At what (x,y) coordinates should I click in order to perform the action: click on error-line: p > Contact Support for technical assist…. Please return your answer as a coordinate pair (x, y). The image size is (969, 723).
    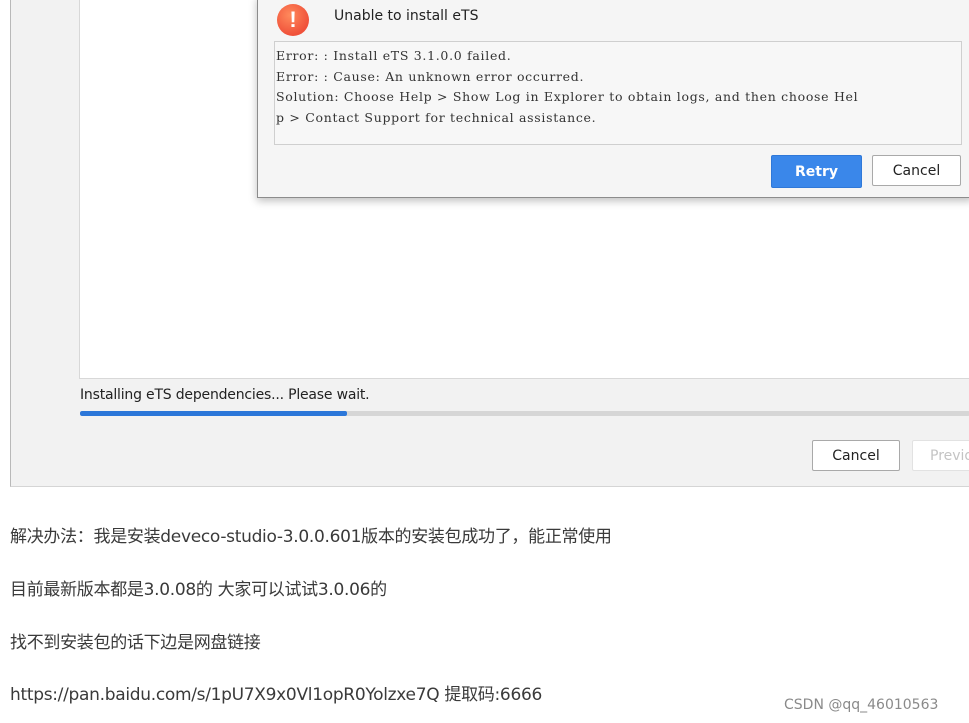
    Looking at the image, I should click on (436, 117).